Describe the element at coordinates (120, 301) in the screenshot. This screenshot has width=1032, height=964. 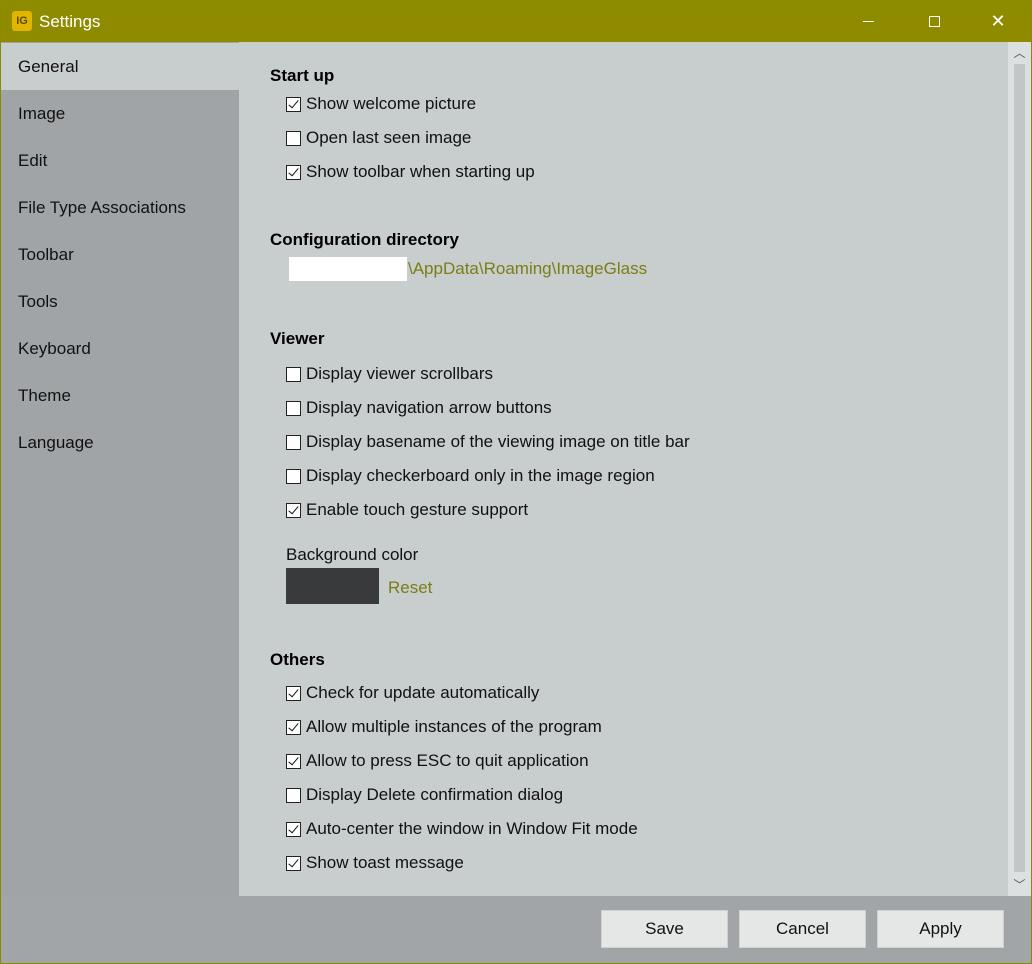
I see `sidebar-item-tools: Tools` at that location.